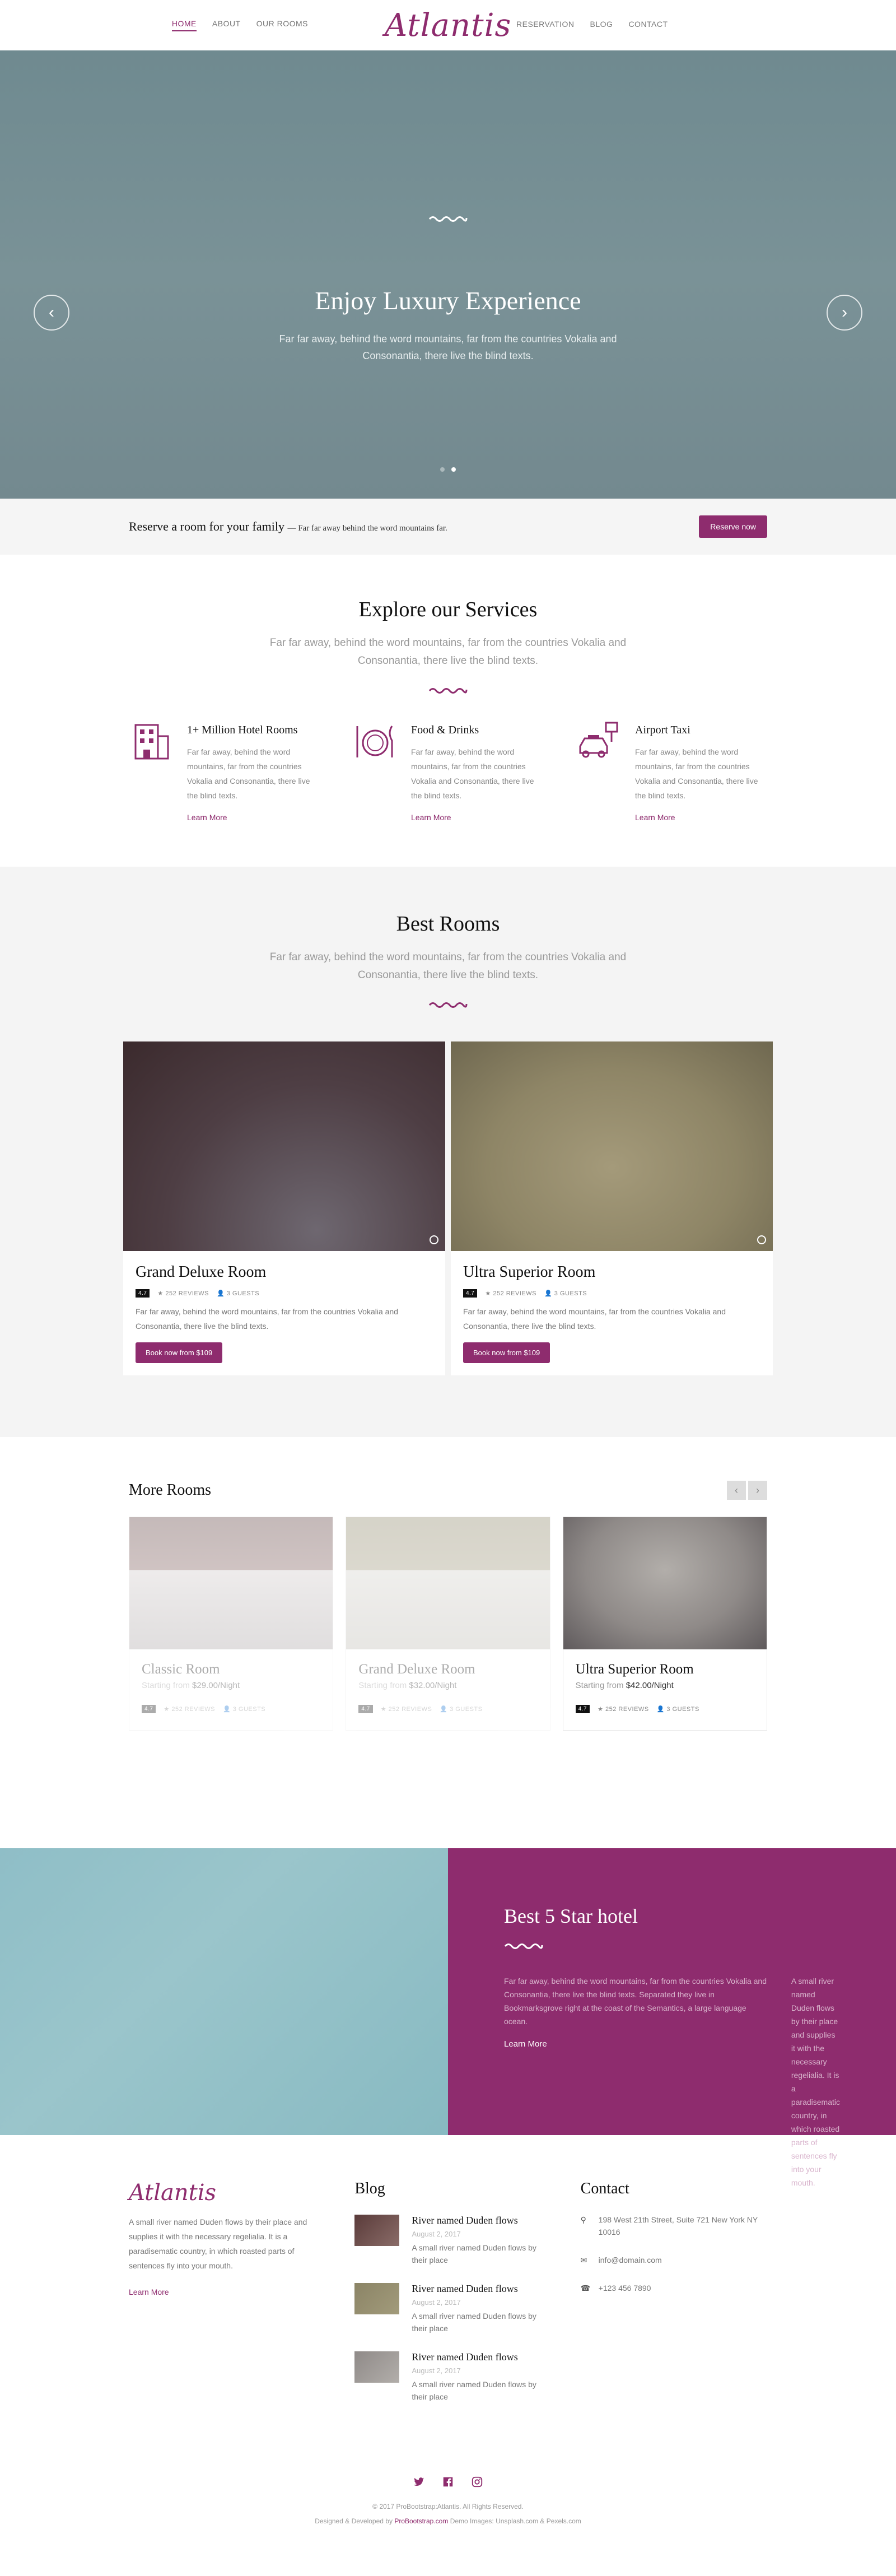 This screenshot has width=896, height=2576. I want to click on services-title: Explore our Services, so click(448, 609).